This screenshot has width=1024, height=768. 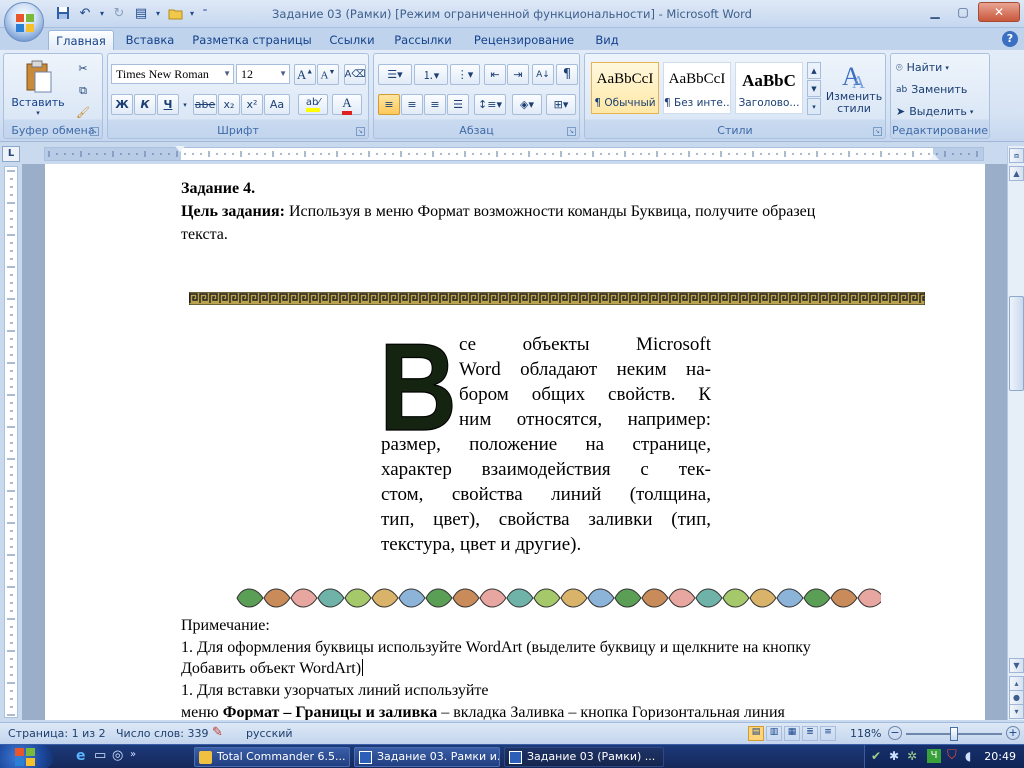 I want to click on zoom-level: 118%, so click(x=865, y=733).